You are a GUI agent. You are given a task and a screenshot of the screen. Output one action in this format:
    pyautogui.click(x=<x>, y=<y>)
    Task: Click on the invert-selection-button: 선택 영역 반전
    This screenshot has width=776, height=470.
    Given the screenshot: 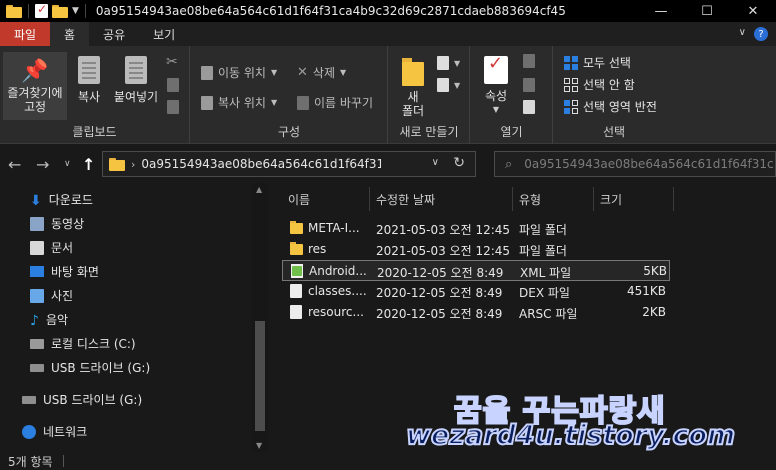 What is the action you would take?
    pyautogui.click(x=610, y=106)
    